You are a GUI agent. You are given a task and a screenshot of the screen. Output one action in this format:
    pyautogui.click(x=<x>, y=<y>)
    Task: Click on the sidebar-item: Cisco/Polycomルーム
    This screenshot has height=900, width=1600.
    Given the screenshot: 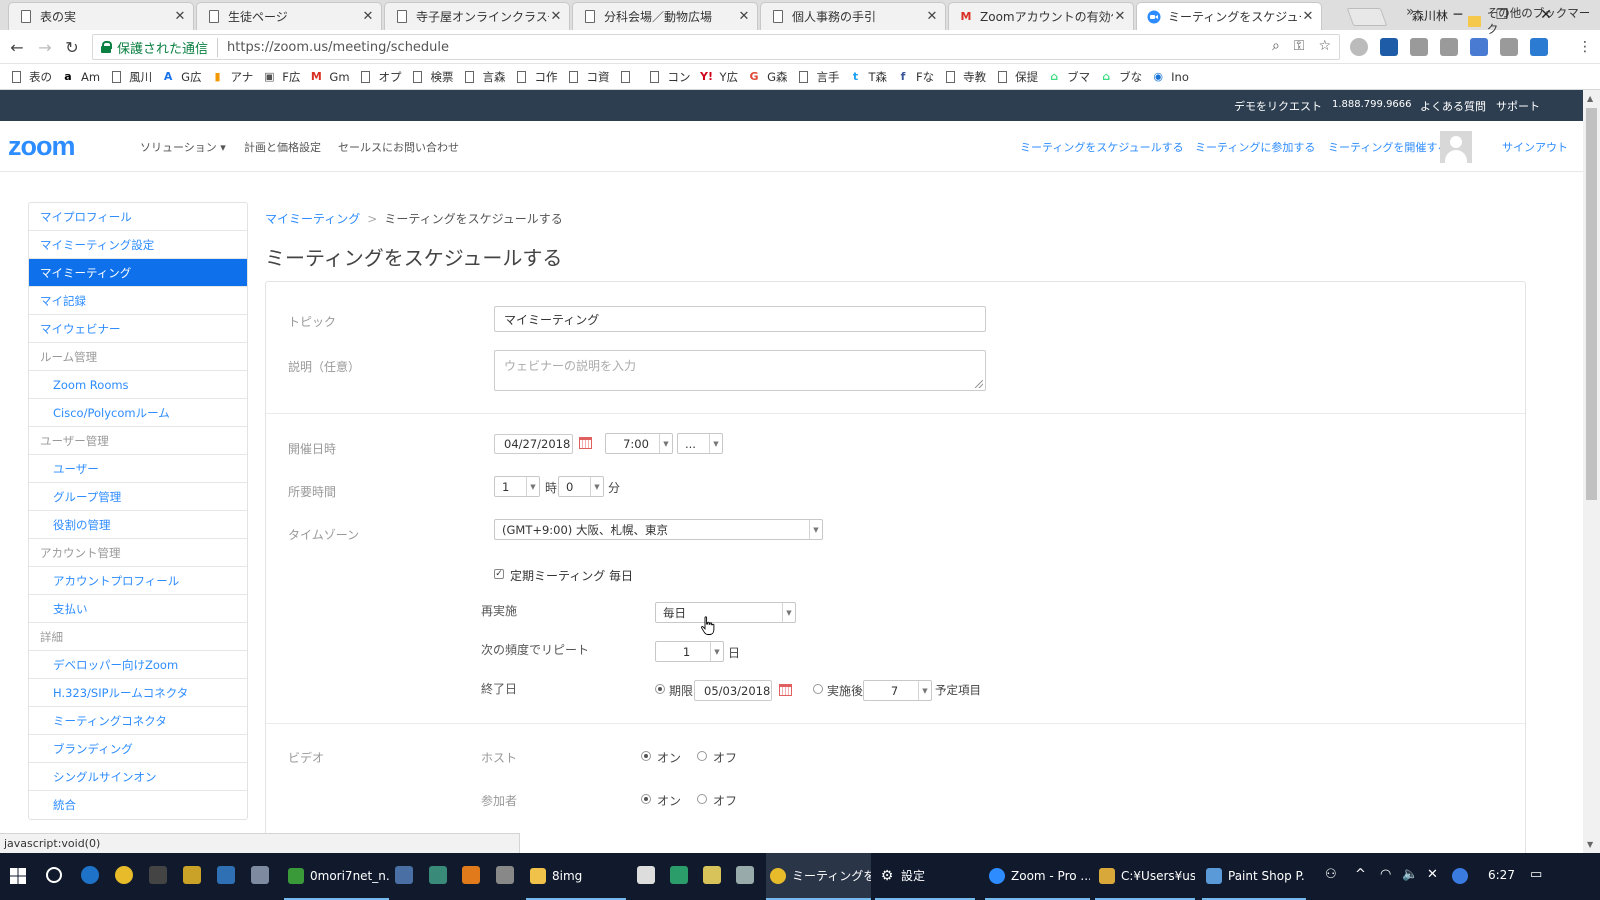 What is the action you would take?
    pyautogui.click(x=138, y=413)
    